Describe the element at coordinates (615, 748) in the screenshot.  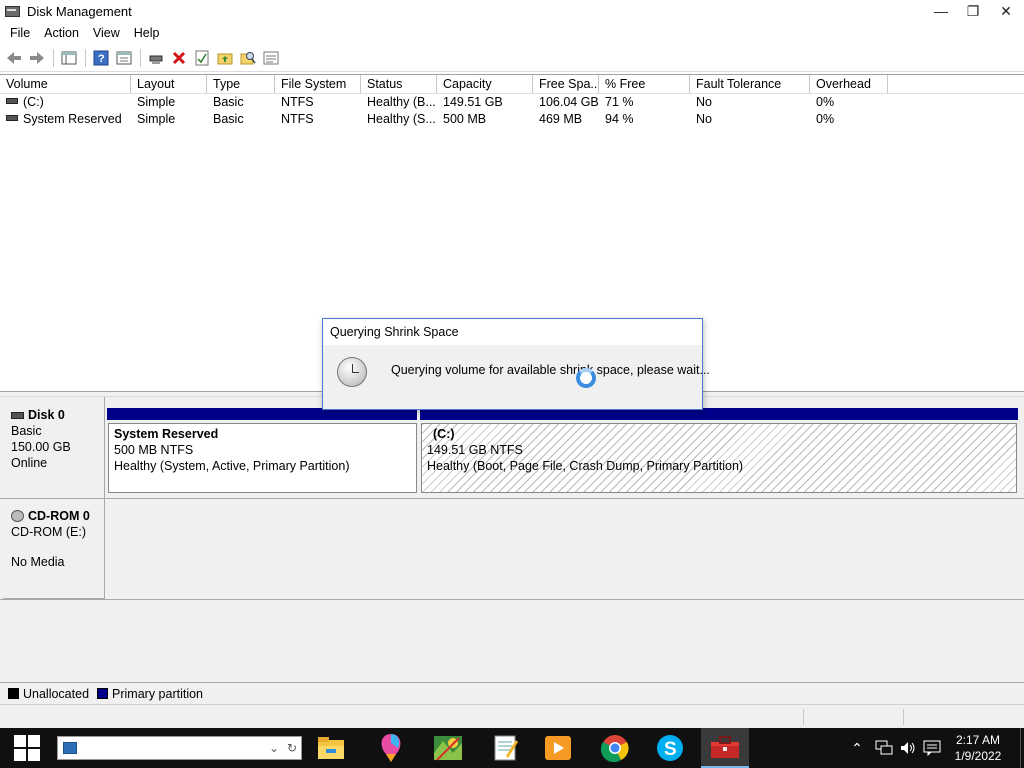
I see `chrome-icon` at that location.